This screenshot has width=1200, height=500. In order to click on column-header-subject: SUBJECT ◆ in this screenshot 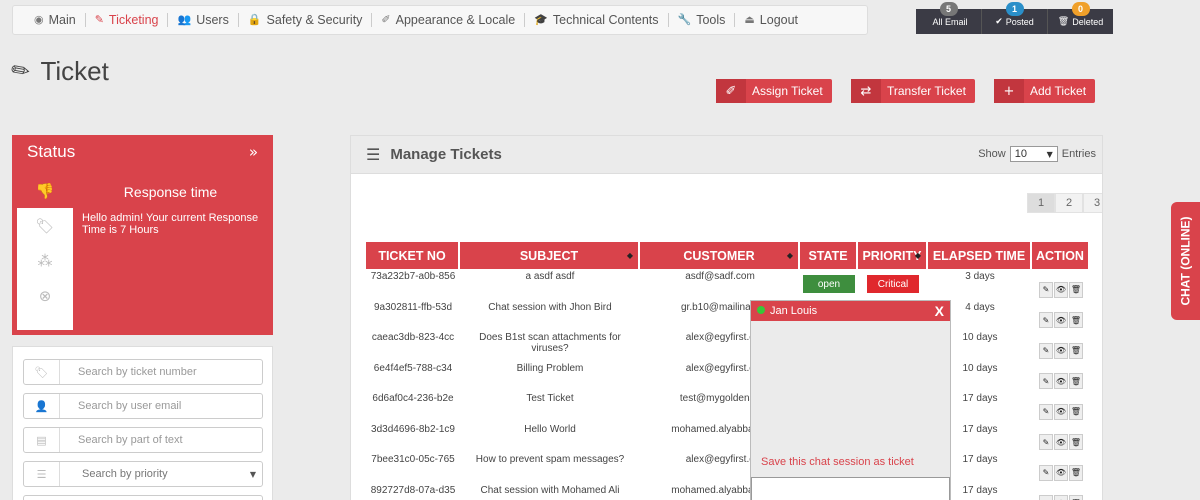, I will do `click(550, 255)`.